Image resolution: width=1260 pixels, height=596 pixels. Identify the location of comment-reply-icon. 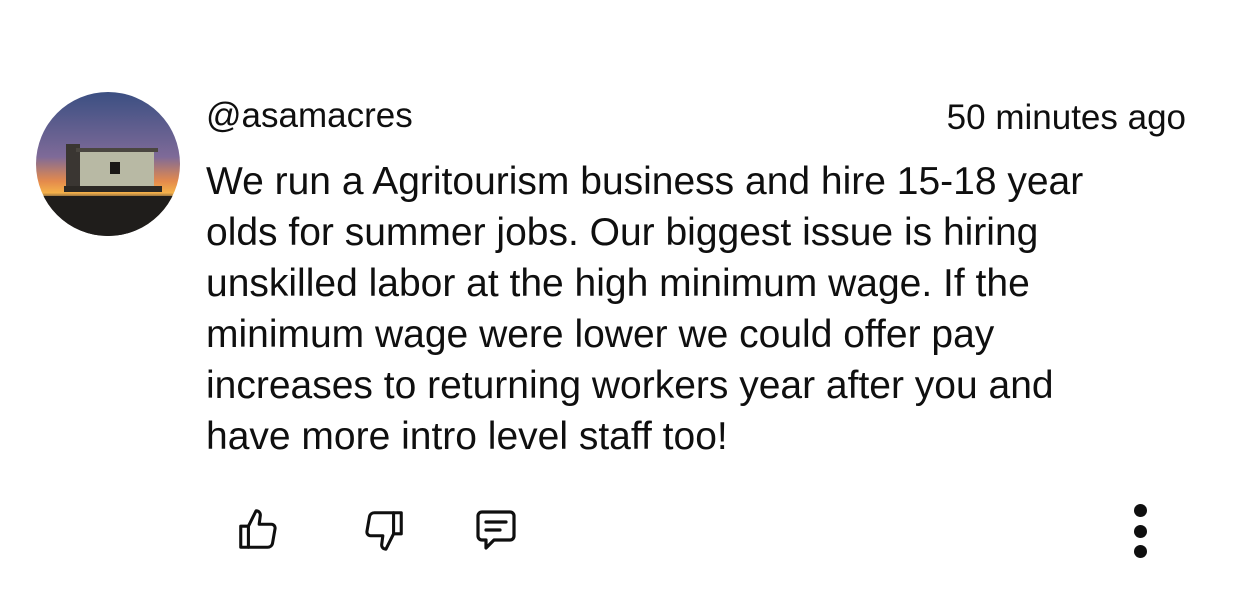
(496, 530).